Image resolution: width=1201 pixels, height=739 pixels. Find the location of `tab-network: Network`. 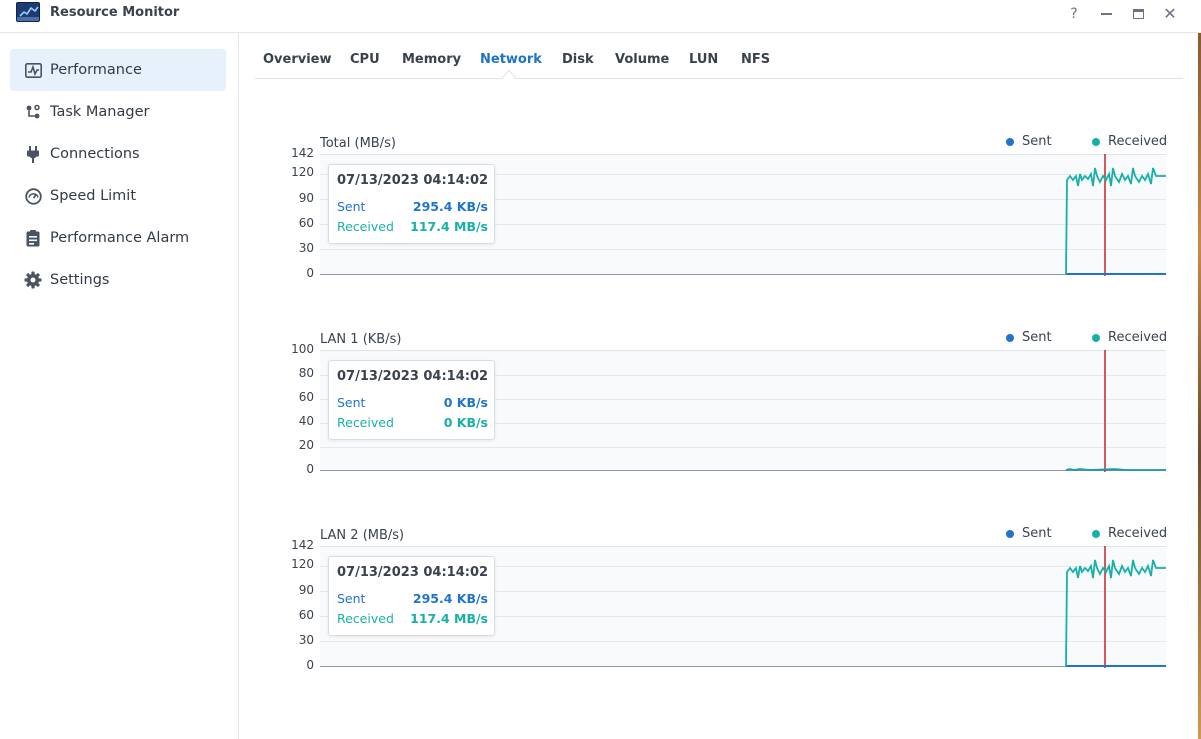

tab-network: Network is located at coordinates (511, 59).